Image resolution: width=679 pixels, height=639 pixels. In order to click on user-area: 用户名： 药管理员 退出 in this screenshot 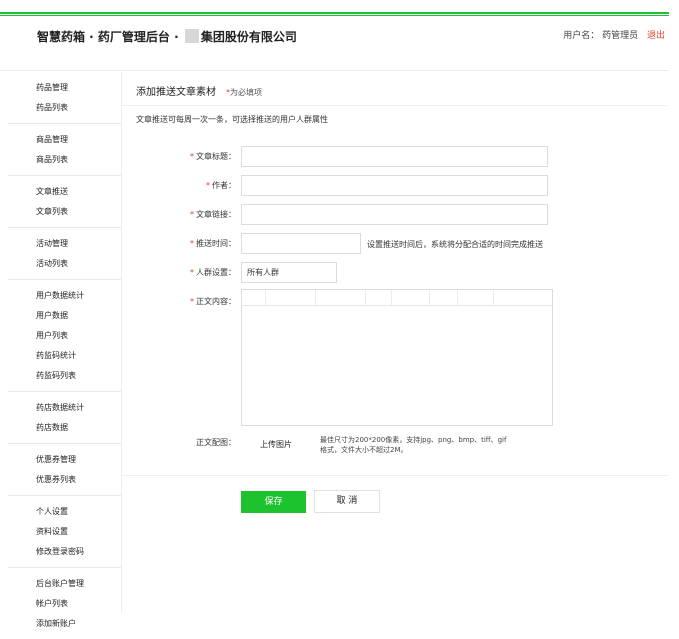, I will do `click(614, 34)`.